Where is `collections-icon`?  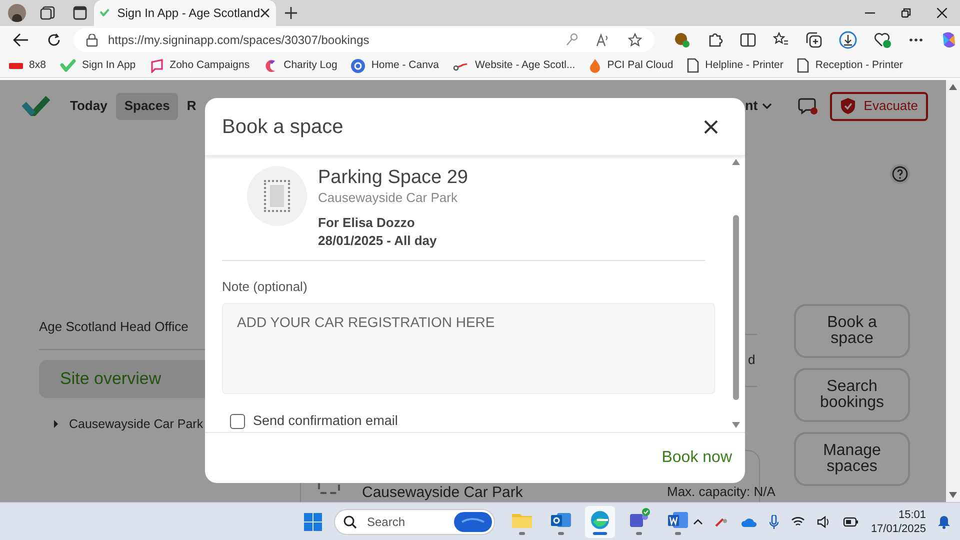 collections-icon is located at coordinates (814, 40).